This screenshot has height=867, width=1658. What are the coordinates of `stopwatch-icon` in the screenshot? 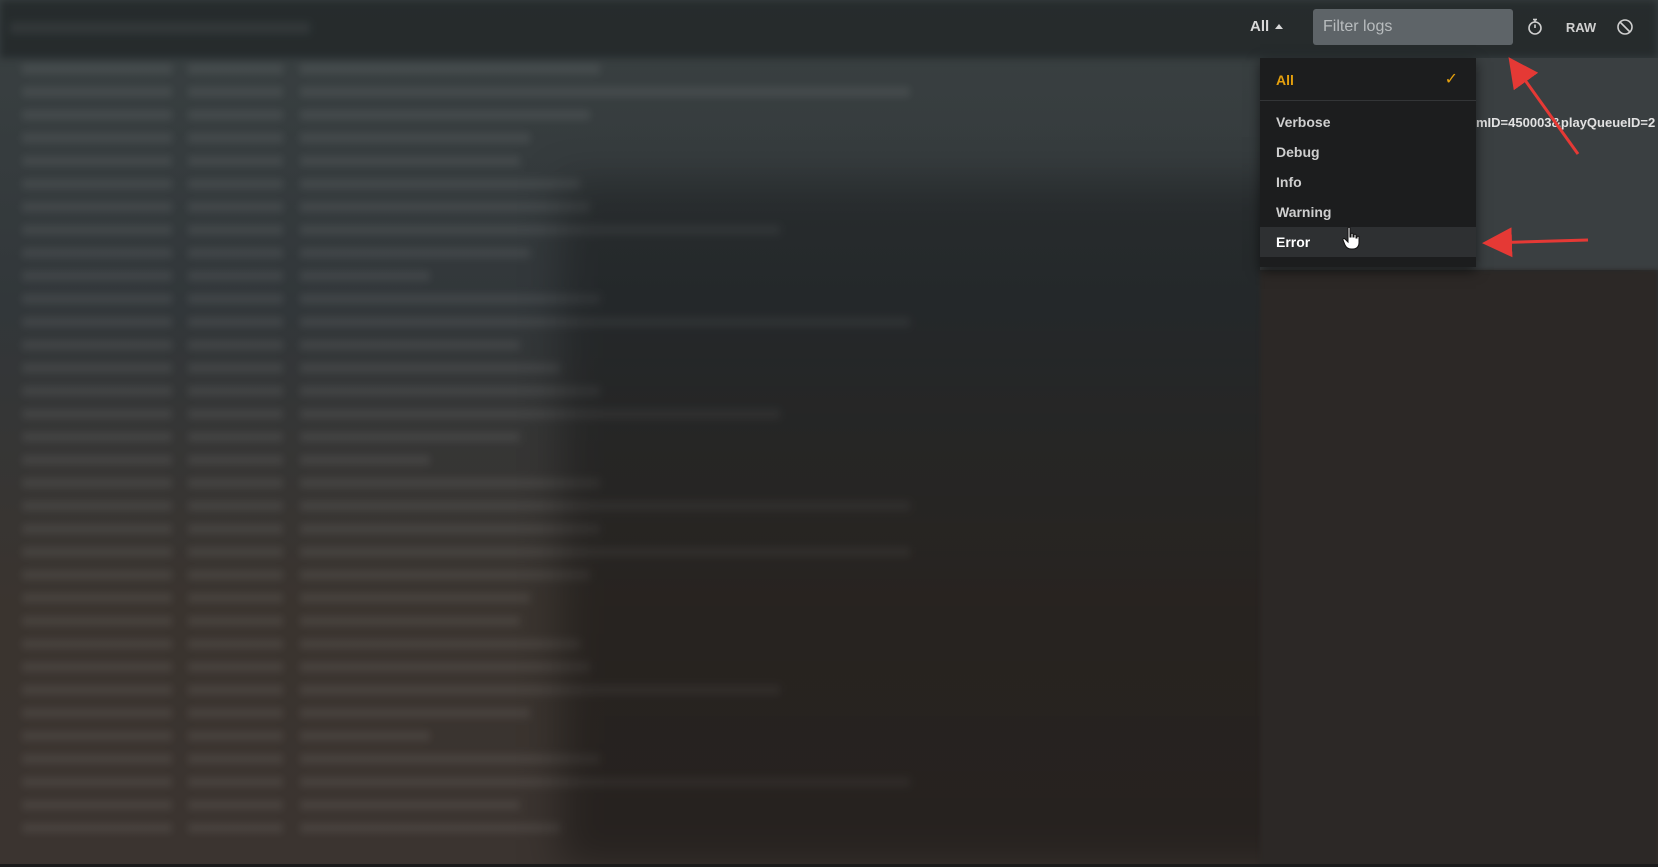 It's located at (1535, 26).